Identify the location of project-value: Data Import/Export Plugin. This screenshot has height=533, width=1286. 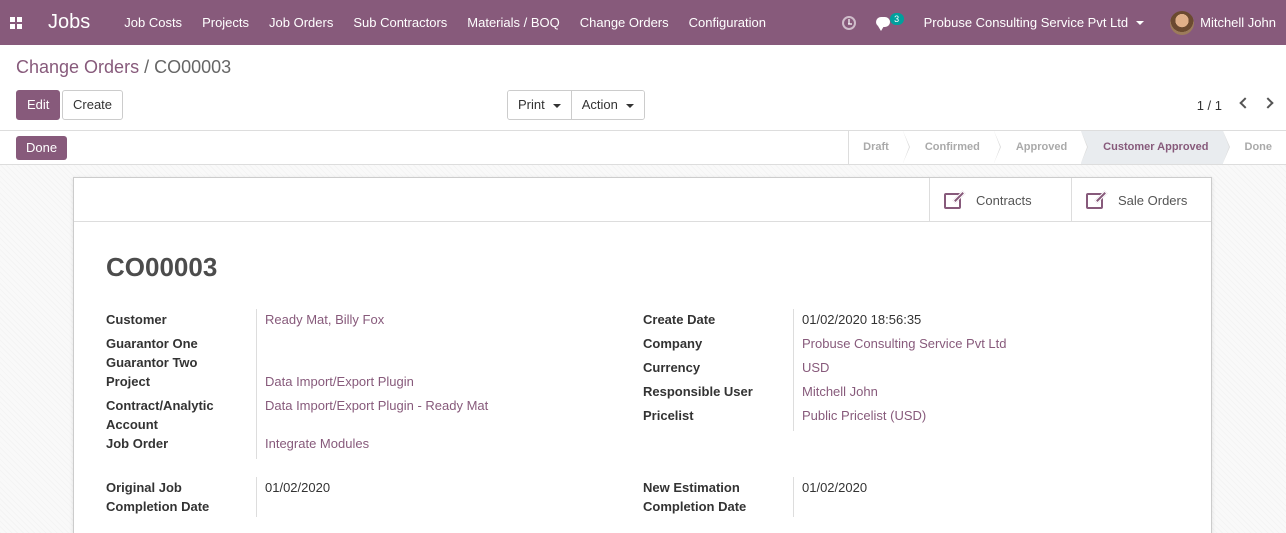
(339, 381).